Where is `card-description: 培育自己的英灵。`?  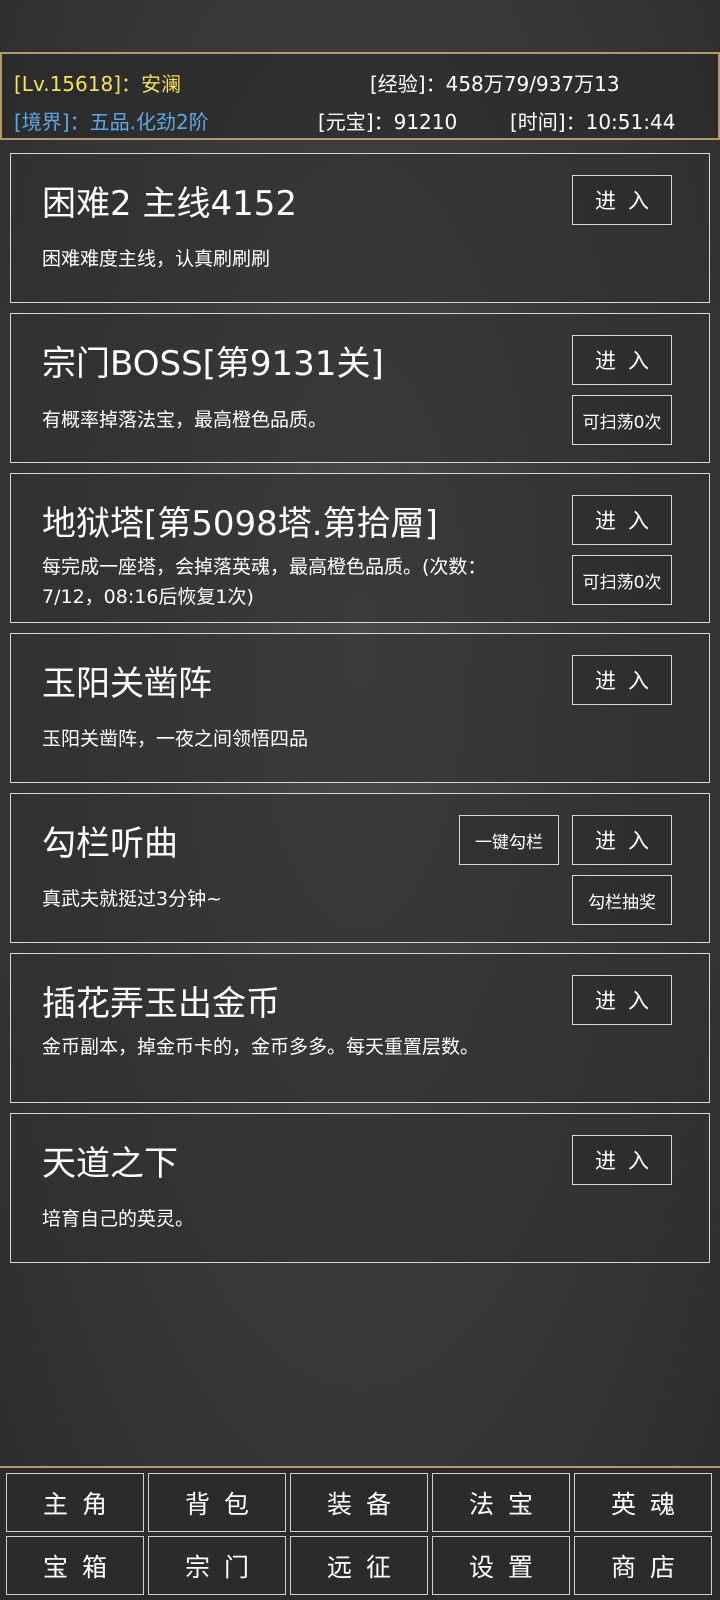
card-description: 培育自己的英灵。 is located at coordinates (118, 1219).